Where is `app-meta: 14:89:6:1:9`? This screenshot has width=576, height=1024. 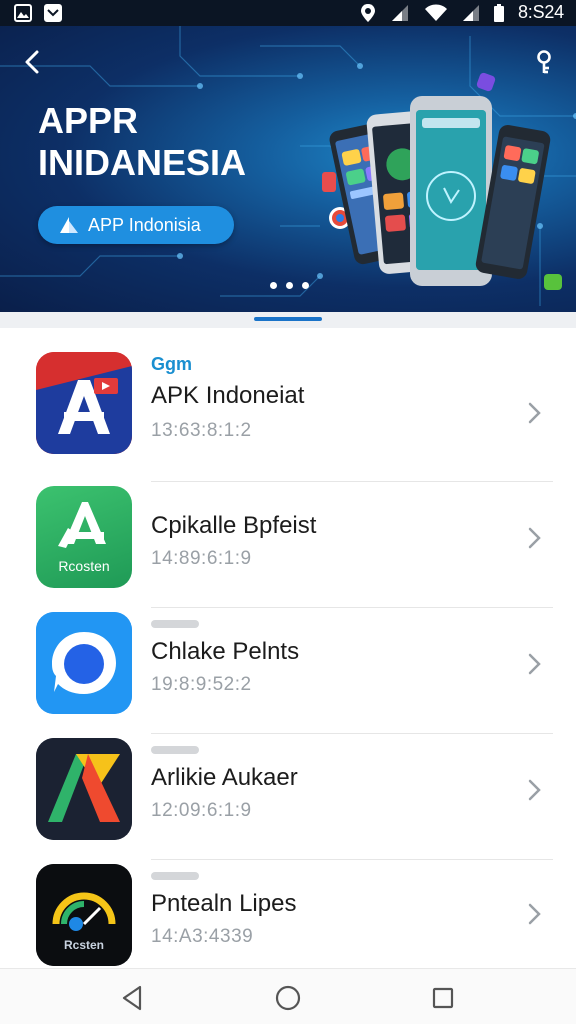
app-meta: 14:89:6:1:9 is located at coordinates (201, 558).